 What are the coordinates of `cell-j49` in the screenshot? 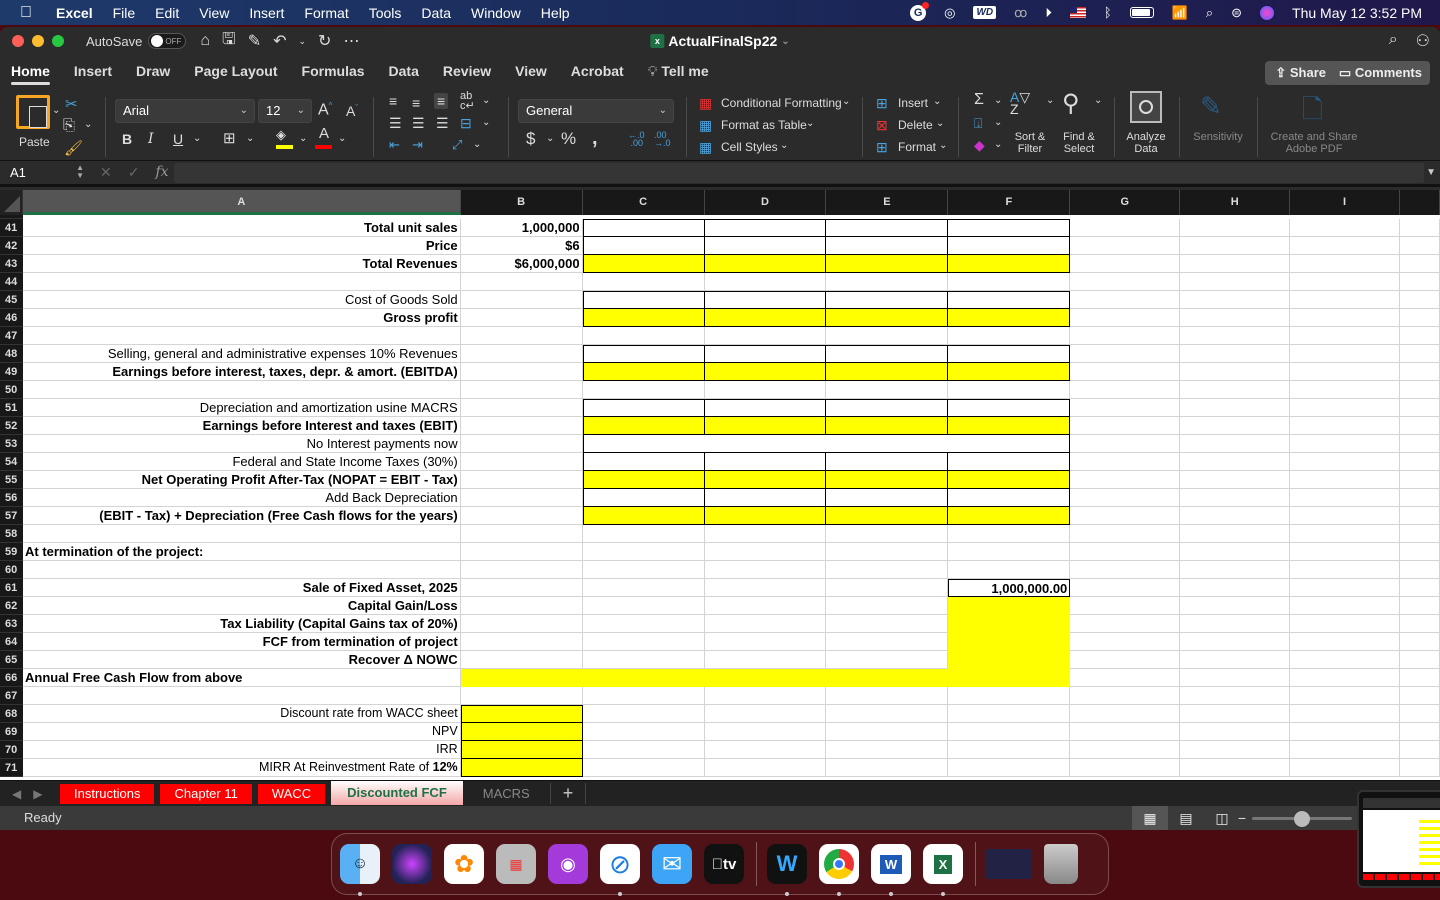 It's located at (1420, 372).